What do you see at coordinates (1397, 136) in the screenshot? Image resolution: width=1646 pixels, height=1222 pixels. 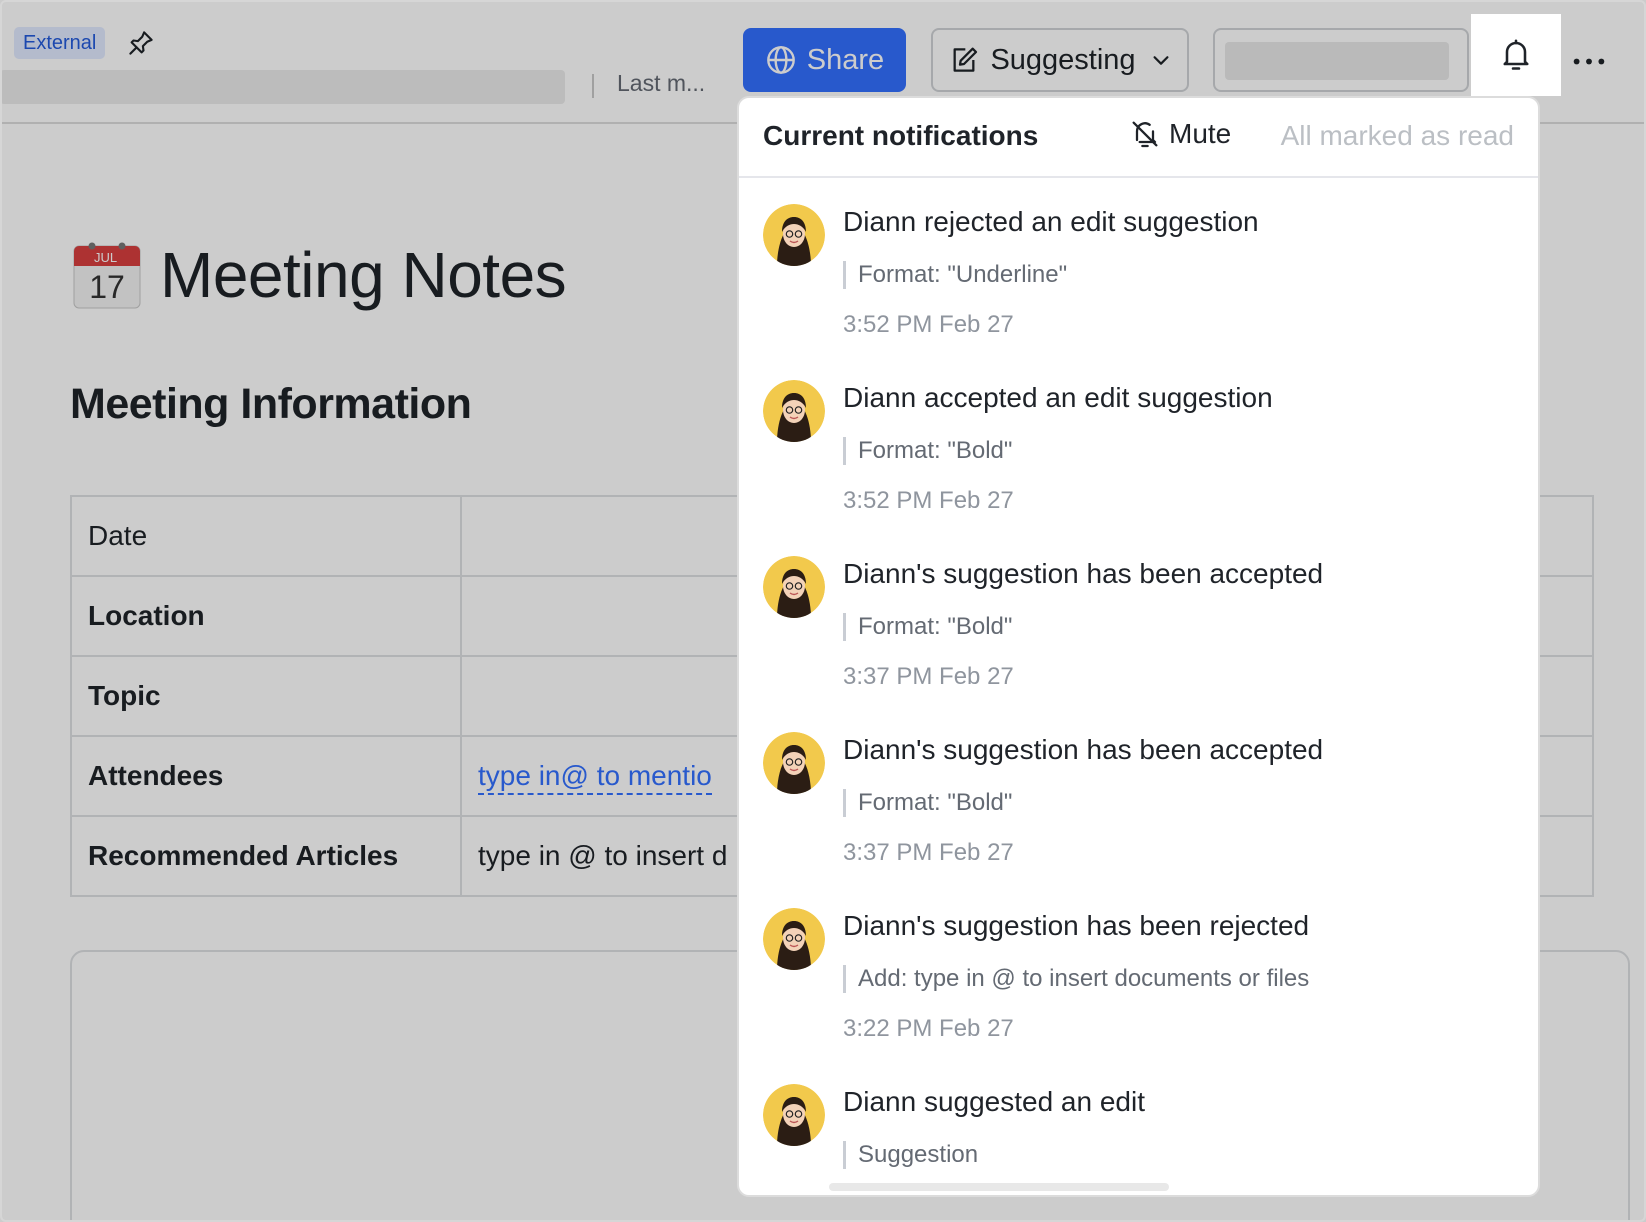 I see `mark-all-read-link: All marked as read` at bounding box center [1397, 136].